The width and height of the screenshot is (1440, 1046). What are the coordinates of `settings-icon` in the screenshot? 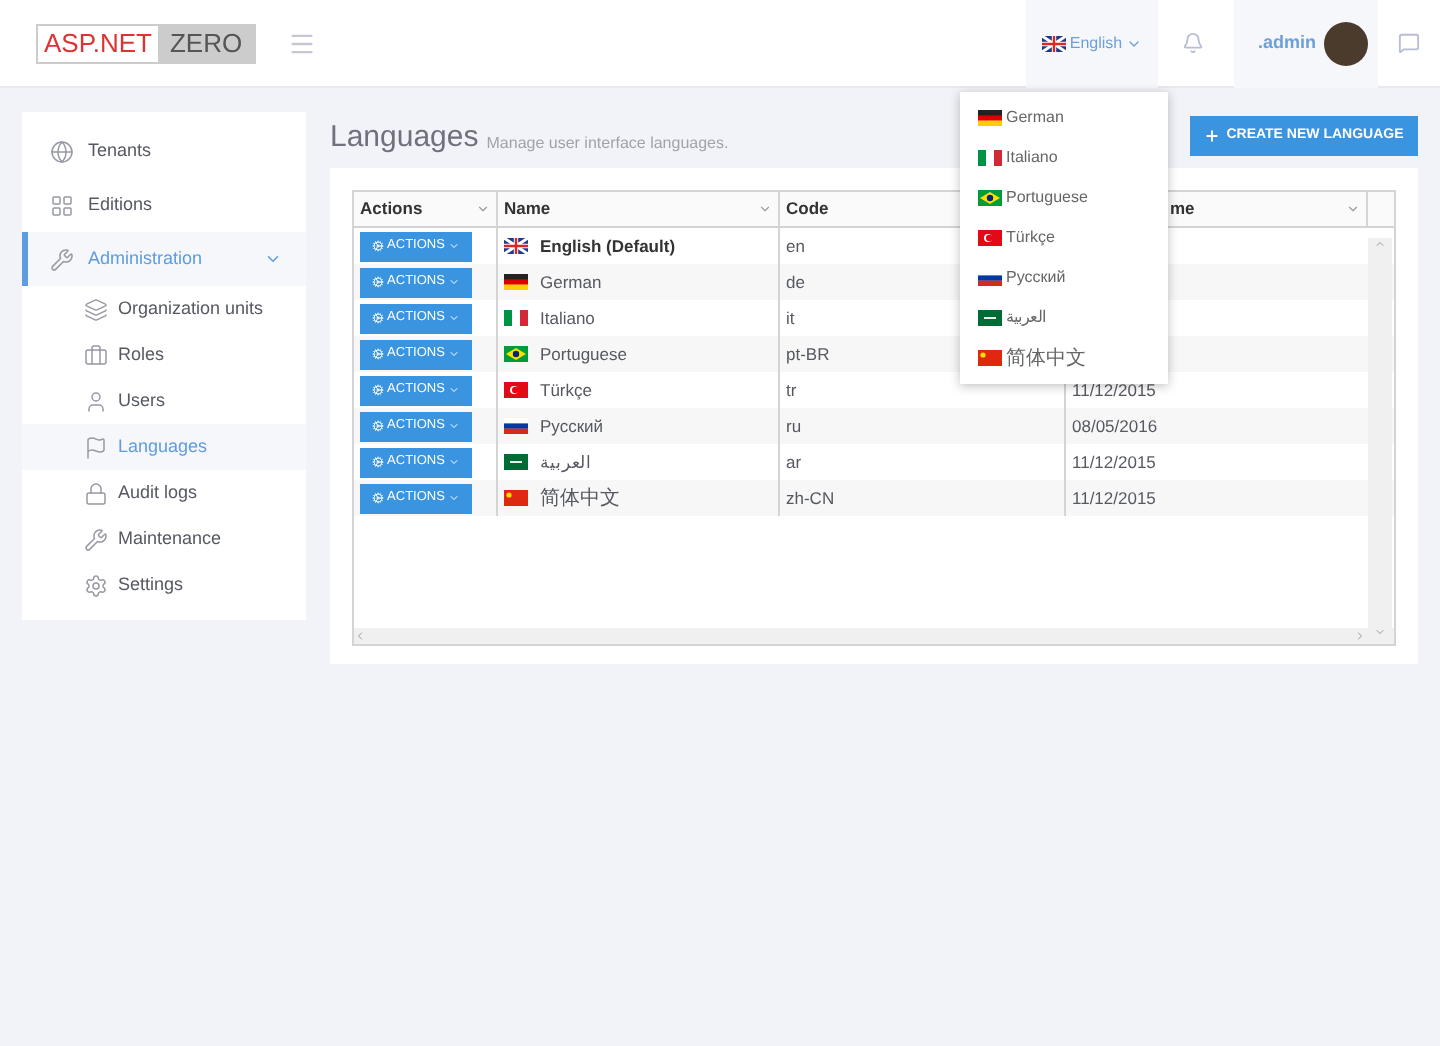 It's located at (96, 585).